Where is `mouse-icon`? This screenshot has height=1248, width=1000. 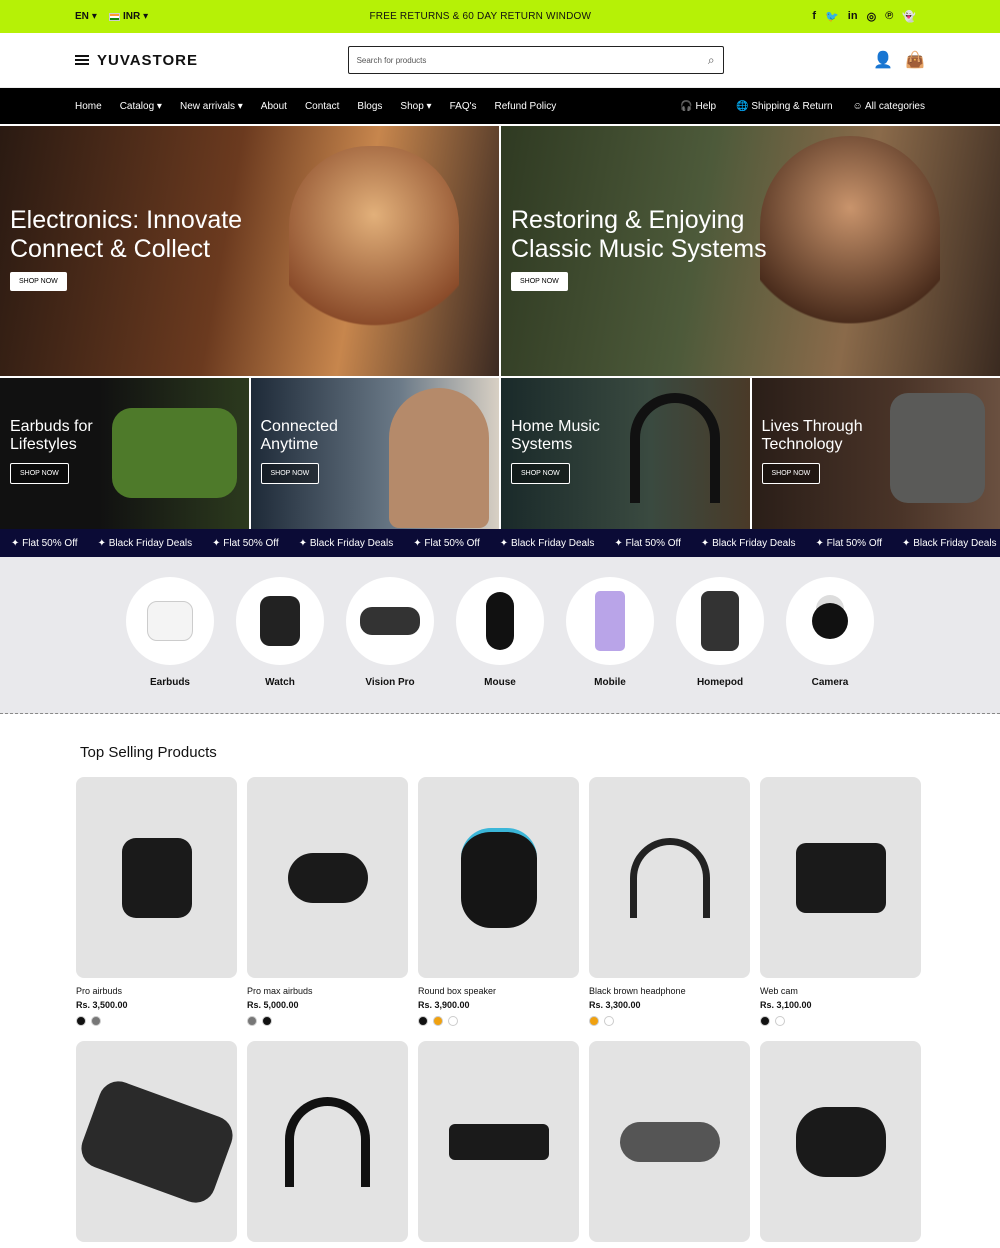
mouse-icon is located at coordinates (500, 621).